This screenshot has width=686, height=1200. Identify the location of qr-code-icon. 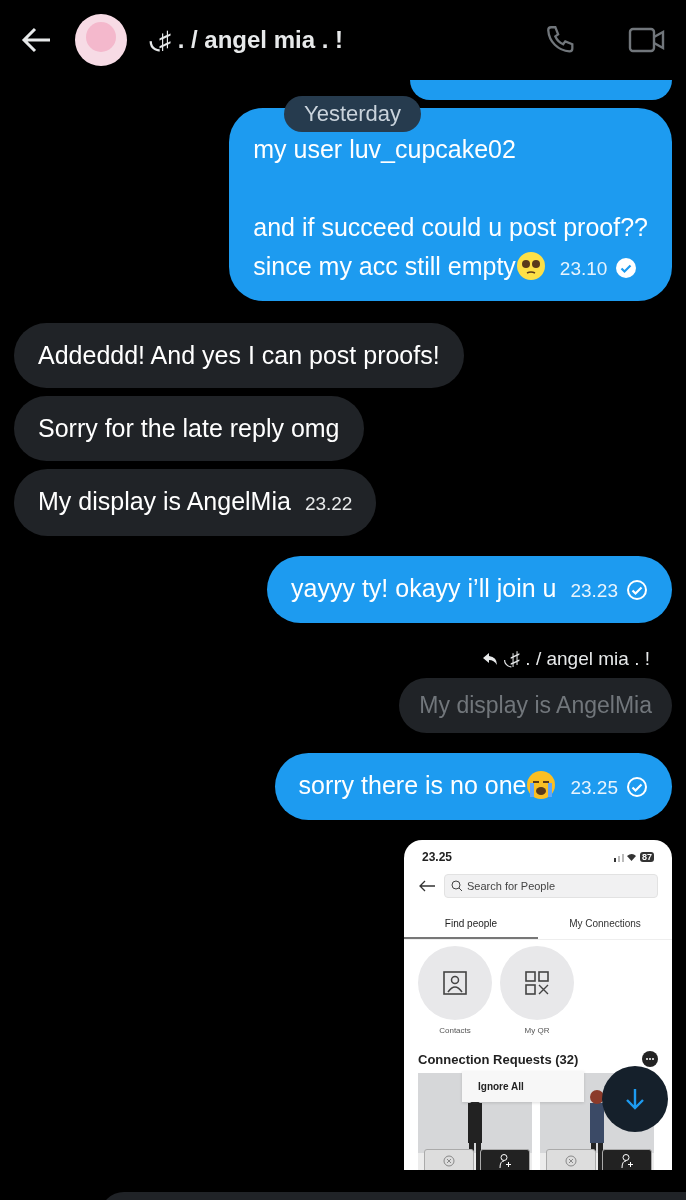
(537, 983).